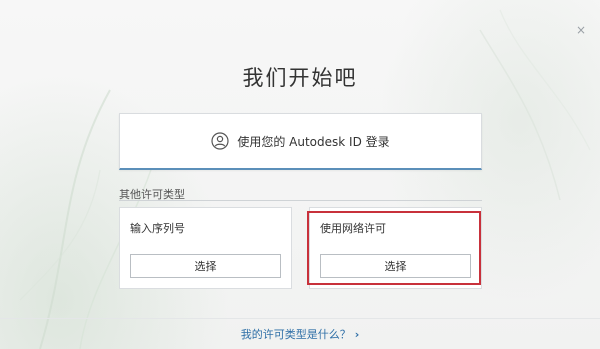 The width and height of the screenshot is (600, 349). What do you see at coordinates (581, 30) in the screenshot?
I see `close-icon: ×` at bounding box center [581, 30].